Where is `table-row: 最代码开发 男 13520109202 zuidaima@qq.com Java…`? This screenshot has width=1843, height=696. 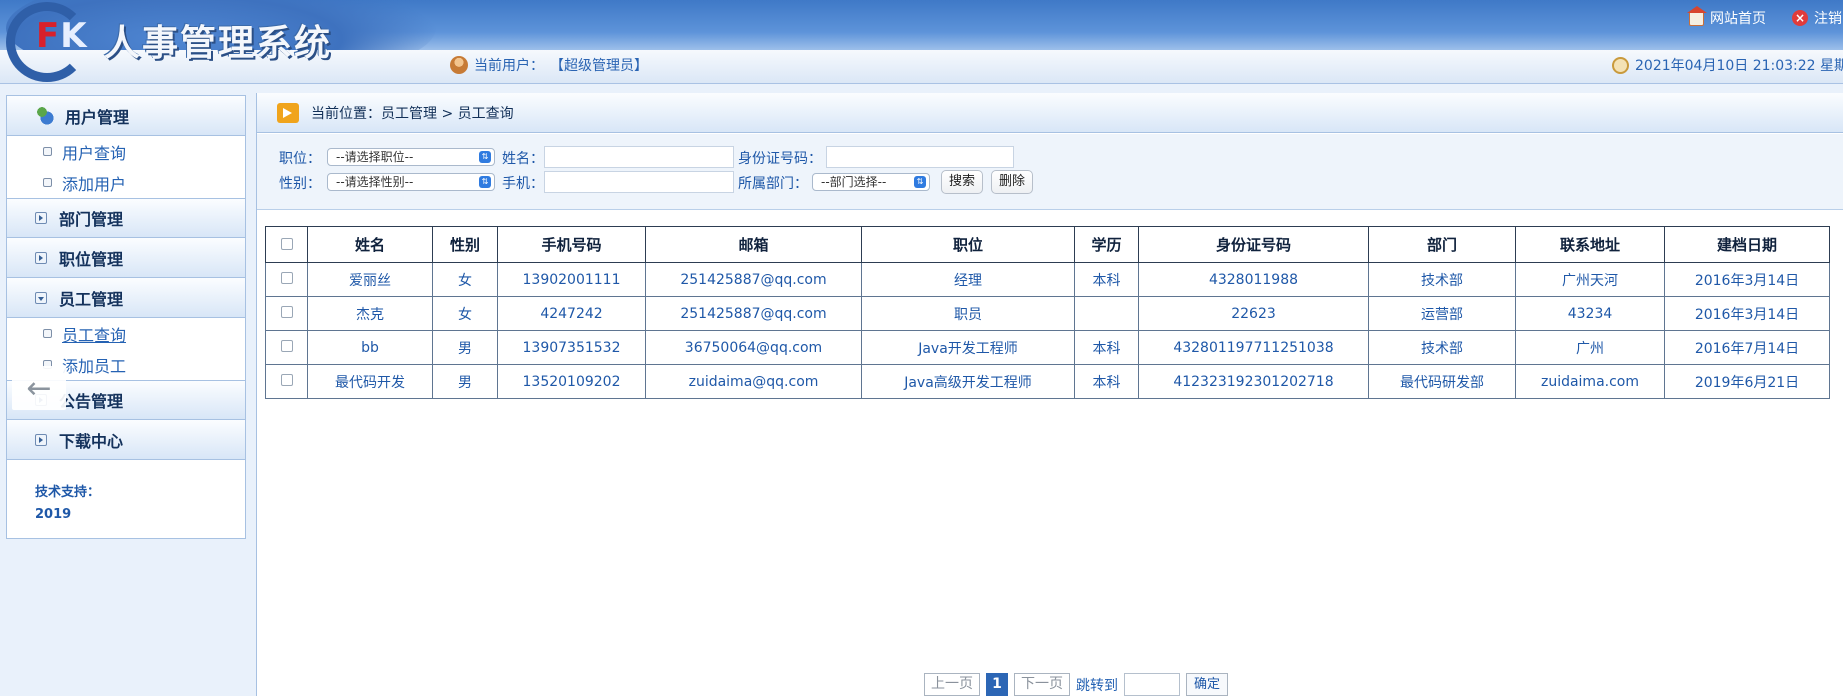
table-row: 最代码开发 男 13520109202 zuidaima@qq.com Java… is located at coordinates (1047, 381).